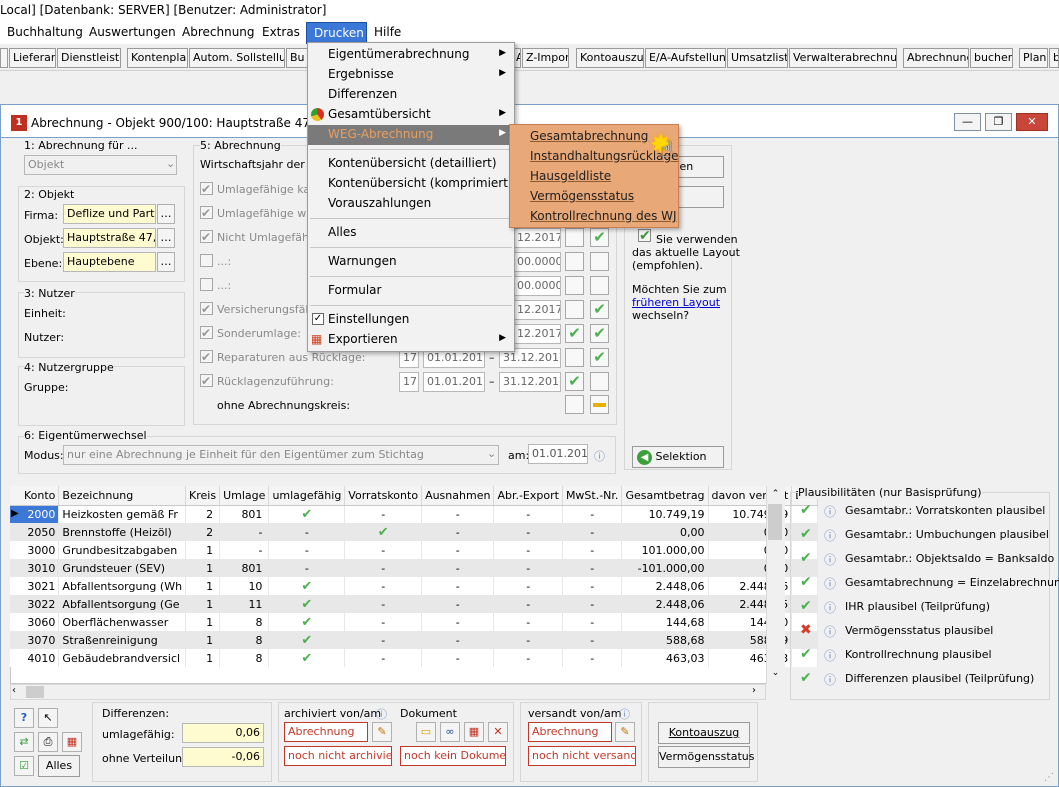 The height and width of the screenshot is (787, 1059). What do you see at coordinates (706, 757) in the screenshot?
I see `vermoegensstatus-button: Vermögensstatus` at bounding box center [706, 757].